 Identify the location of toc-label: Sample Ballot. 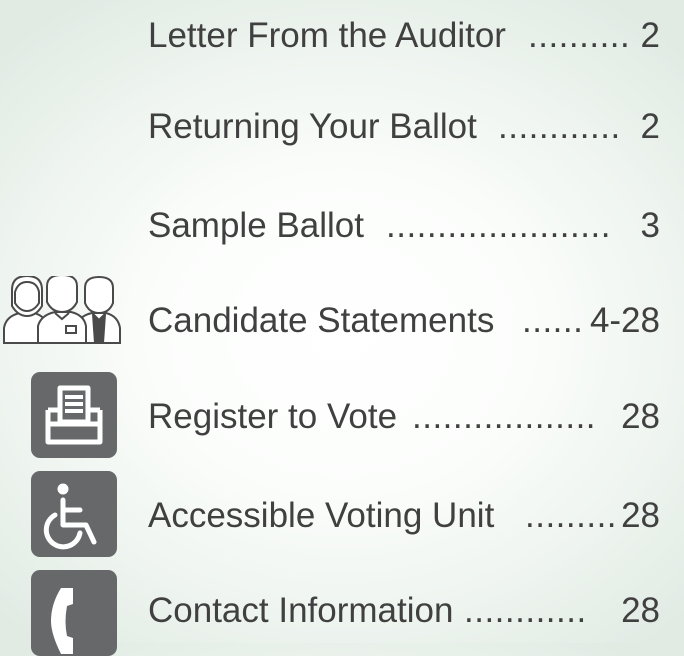
(256, 225).